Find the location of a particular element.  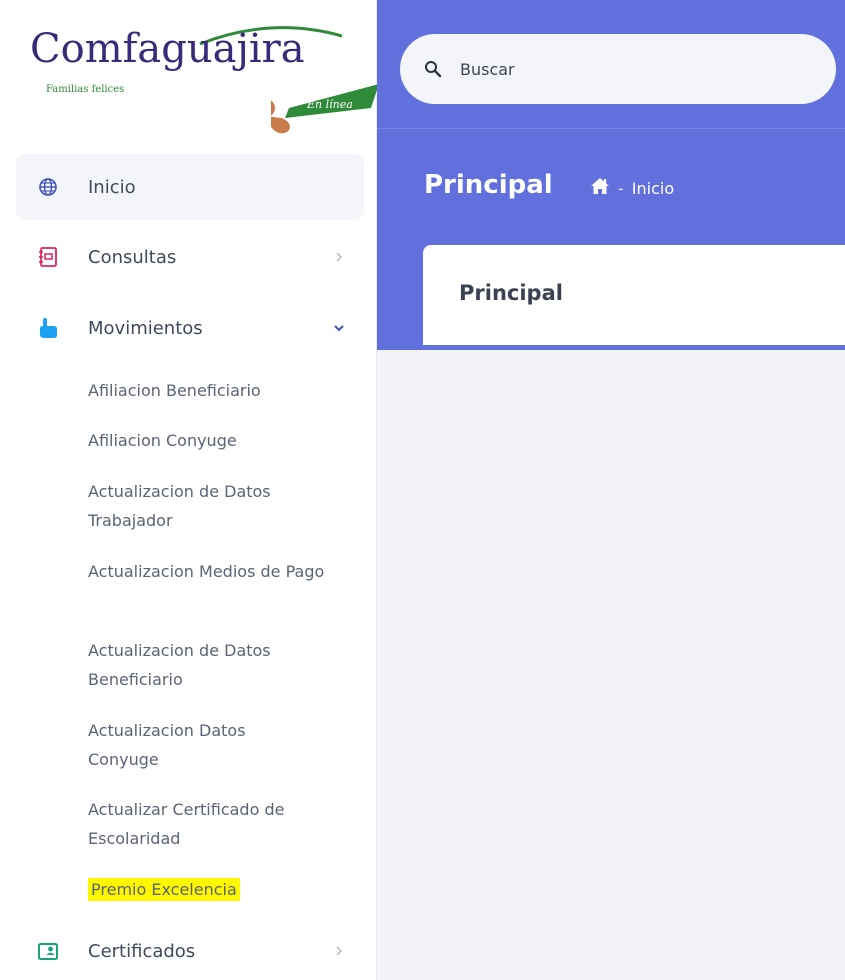

brand-name: Comfaguajira is located at coordinates (167, 49).